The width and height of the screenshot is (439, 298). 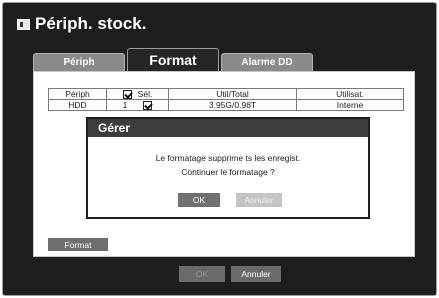 What do you see at coordinates (148, 105) in the screenshot?
I see `row-checkbox` at bounding box center [148, 105].